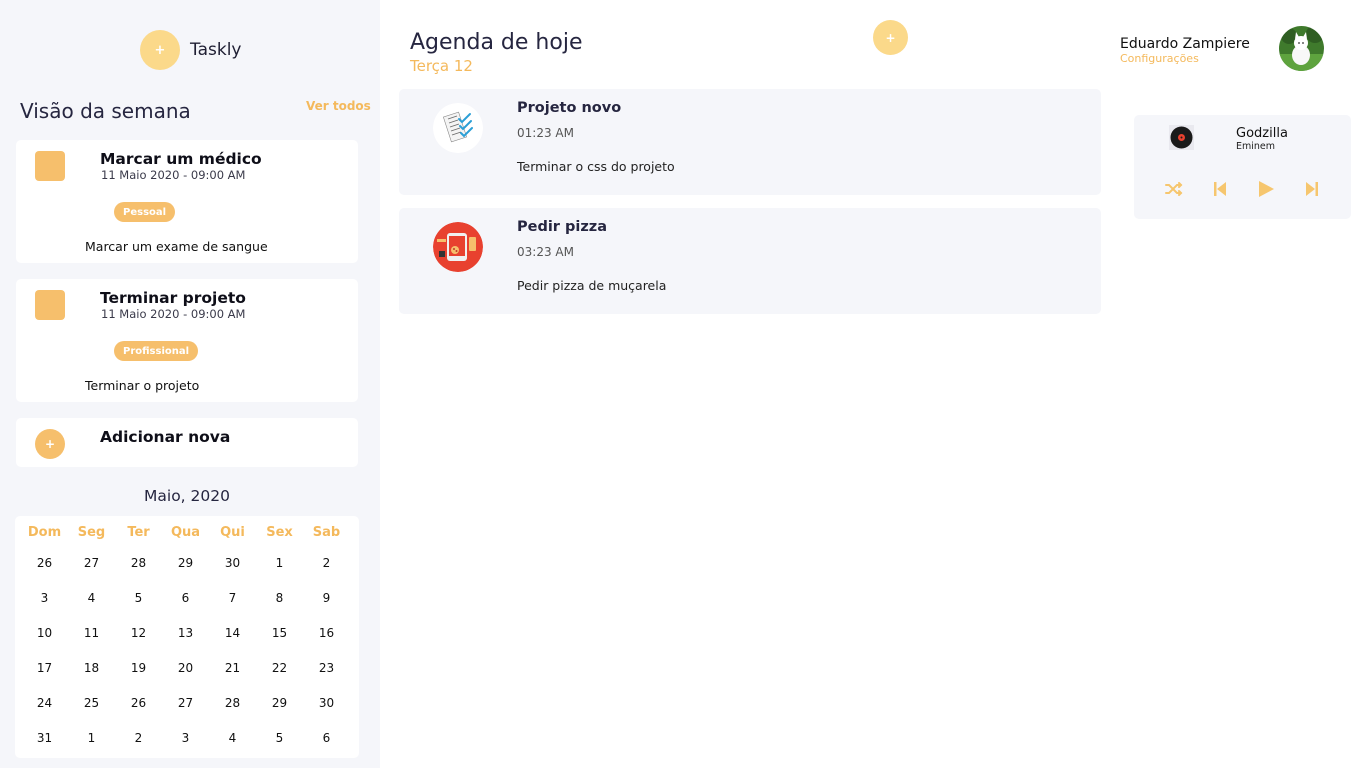 This screenshot has width=1366, height=768. I want to click on calendar-day: 25, so click(91, 702).